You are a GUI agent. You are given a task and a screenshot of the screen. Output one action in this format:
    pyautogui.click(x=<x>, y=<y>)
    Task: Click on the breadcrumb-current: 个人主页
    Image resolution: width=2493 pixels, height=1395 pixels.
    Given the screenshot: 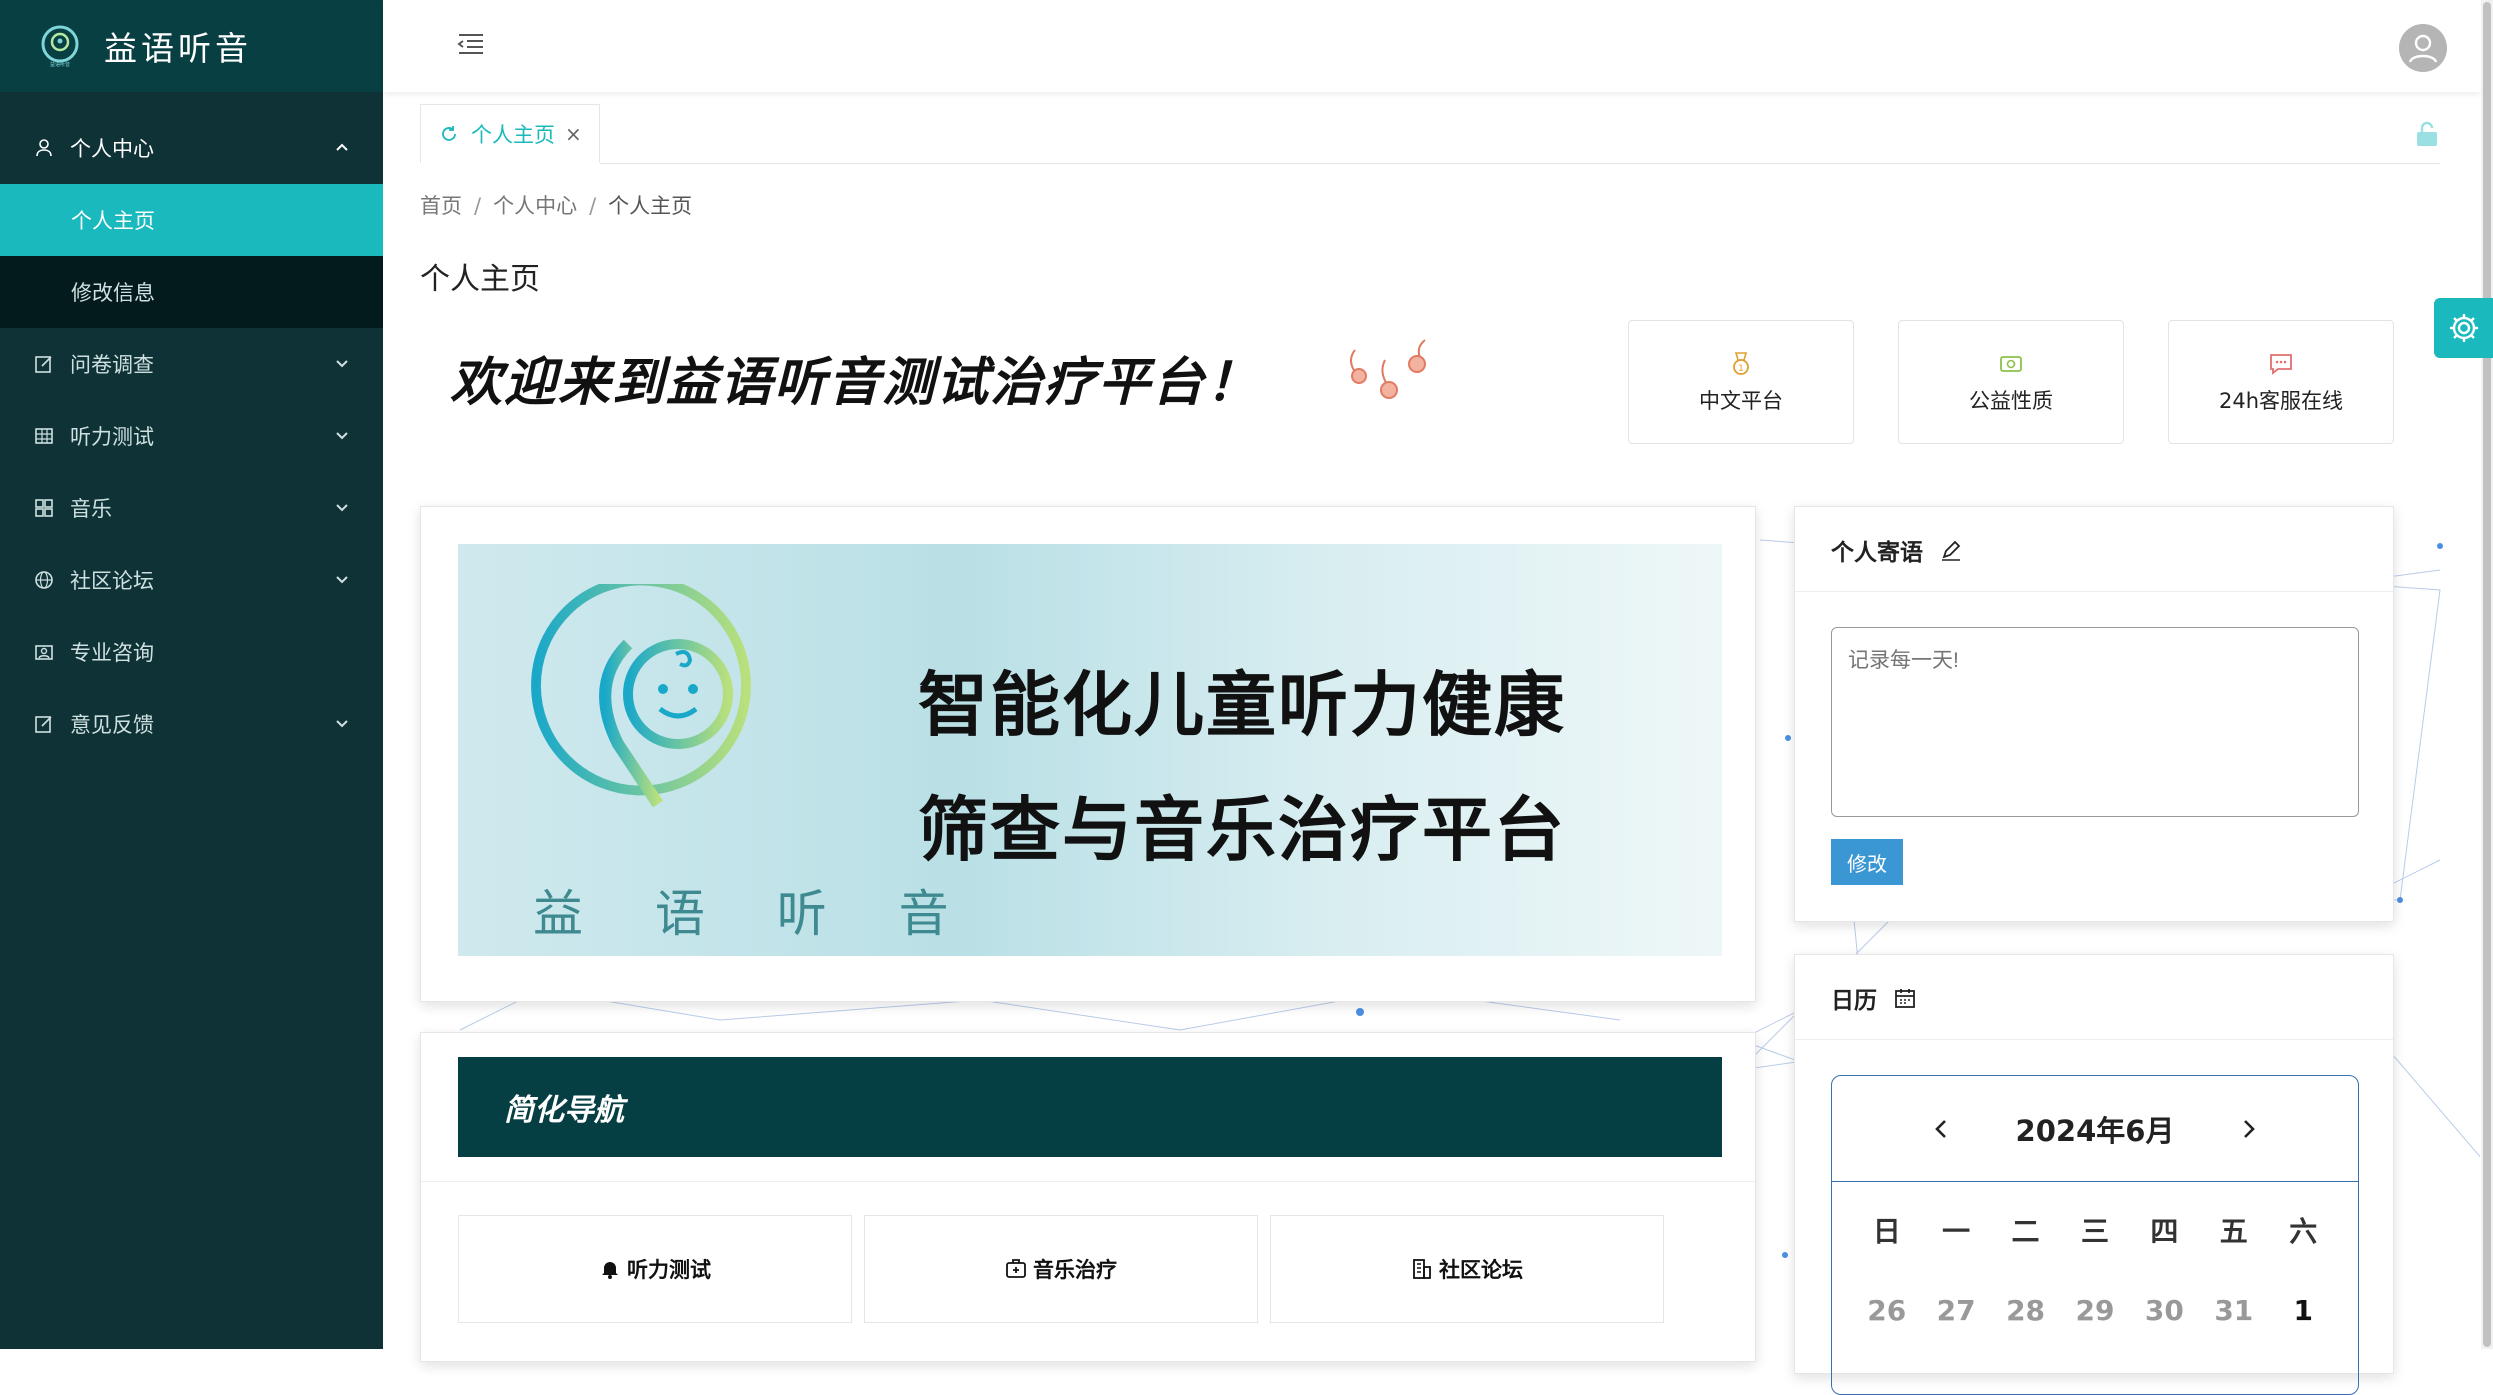 What is the action you would take?
    pyautogui.click(x=650, y=206)
    